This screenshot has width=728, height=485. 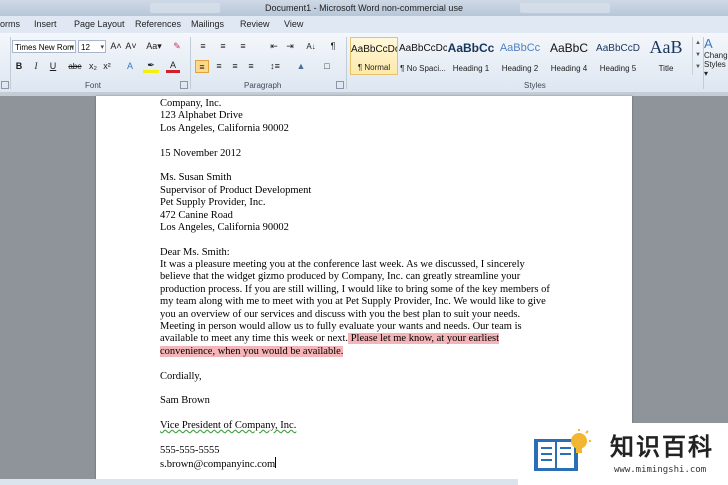 What do you see at coordinates (131, 46) in the screenshot?
I see `shrink-font-button: A˅` at bounding box center [131, 46].